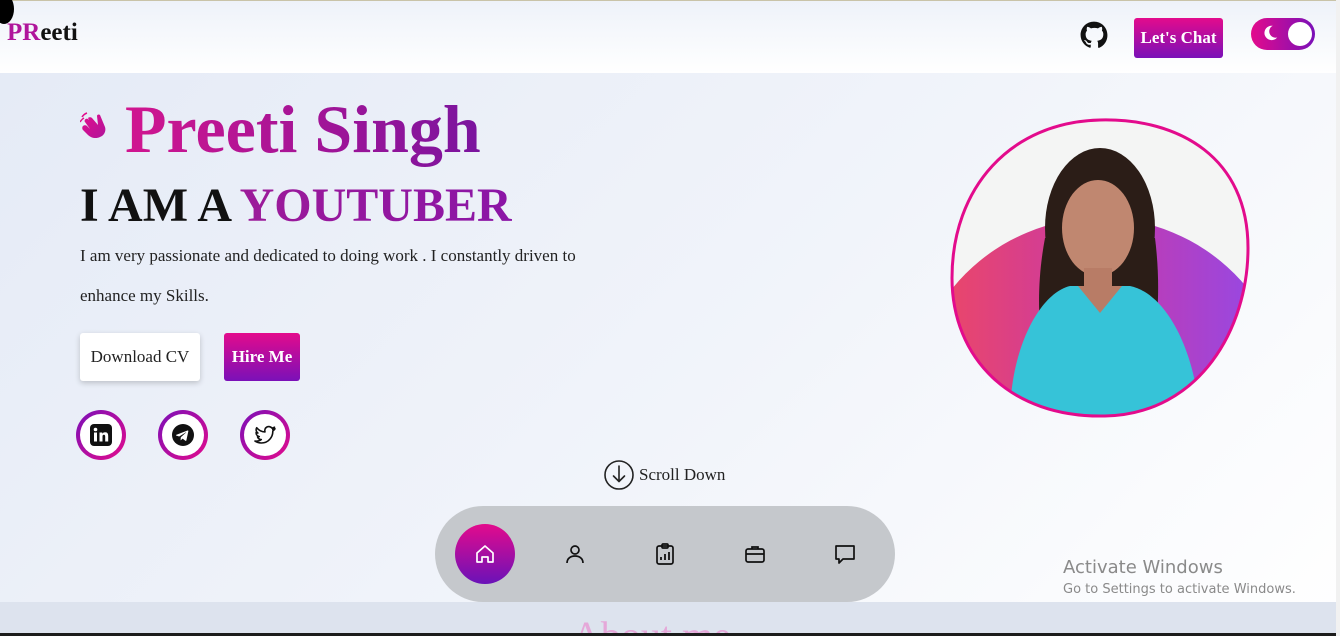 This screenshot has width=1340, height=636. I want to click on activation-watermark-subtitle: Go to Settings to activate Windows., so click(1179, 589).